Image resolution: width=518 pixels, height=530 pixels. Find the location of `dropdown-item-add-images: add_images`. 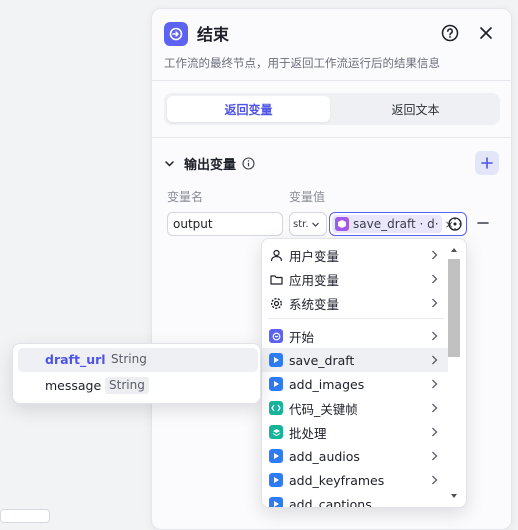

dropdown-item-add-images: add_images is located at coordinates (355, 384).